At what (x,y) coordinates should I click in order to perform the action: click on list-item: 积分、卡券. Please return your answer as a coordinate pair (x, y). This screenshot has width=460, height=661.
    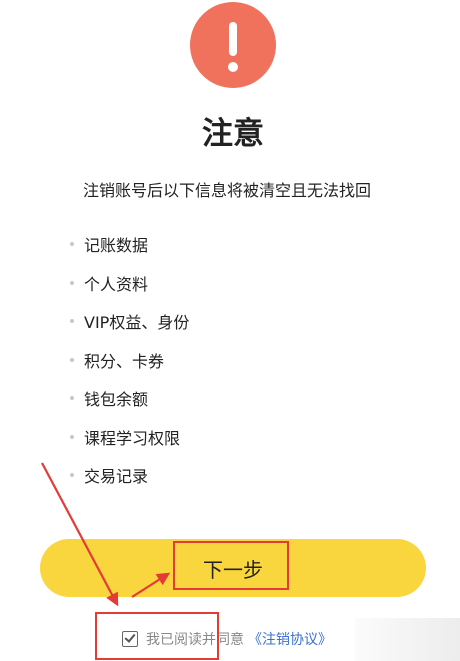
    Looking at the image, I should click on (129, 360).